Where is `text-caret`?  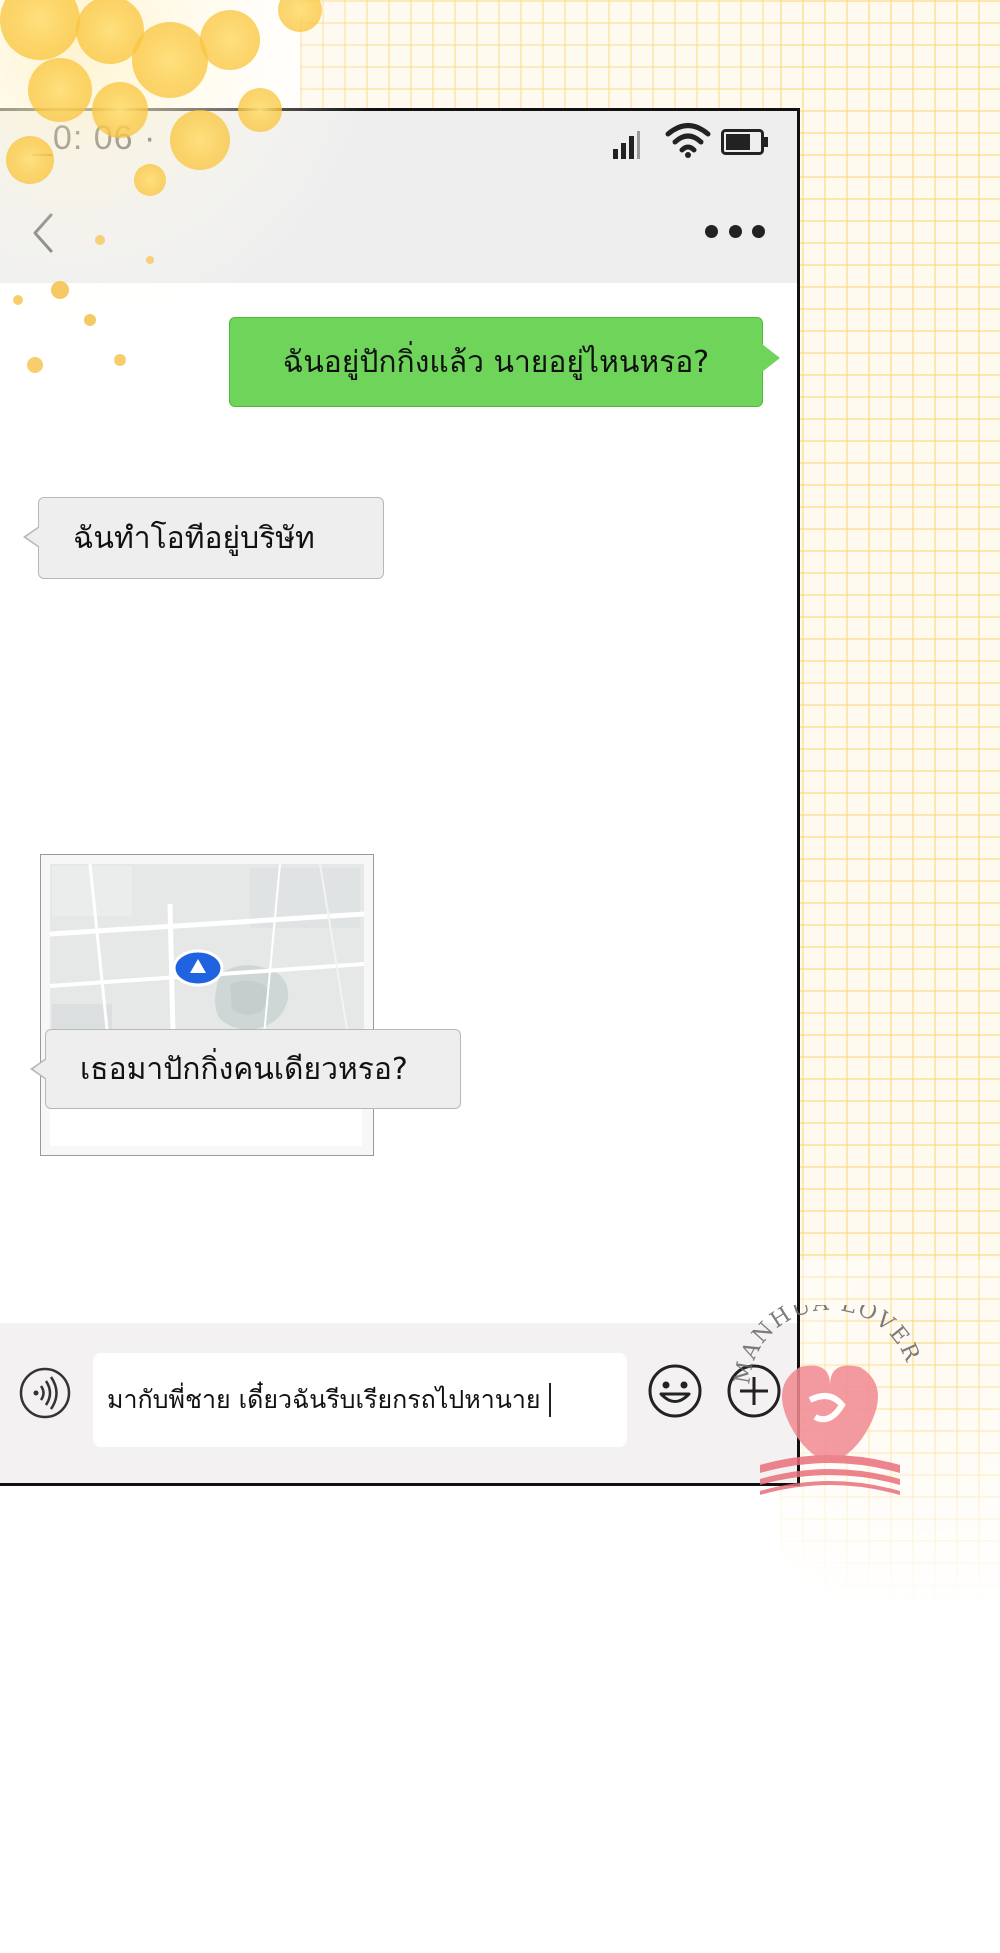
text-caret is located at coordinates (549, 1400).